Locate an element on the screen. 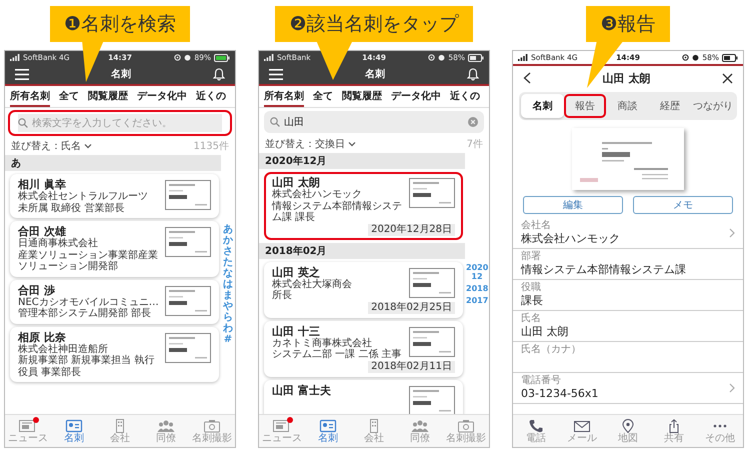  index-letter: や is located at coordinates (228, 306).